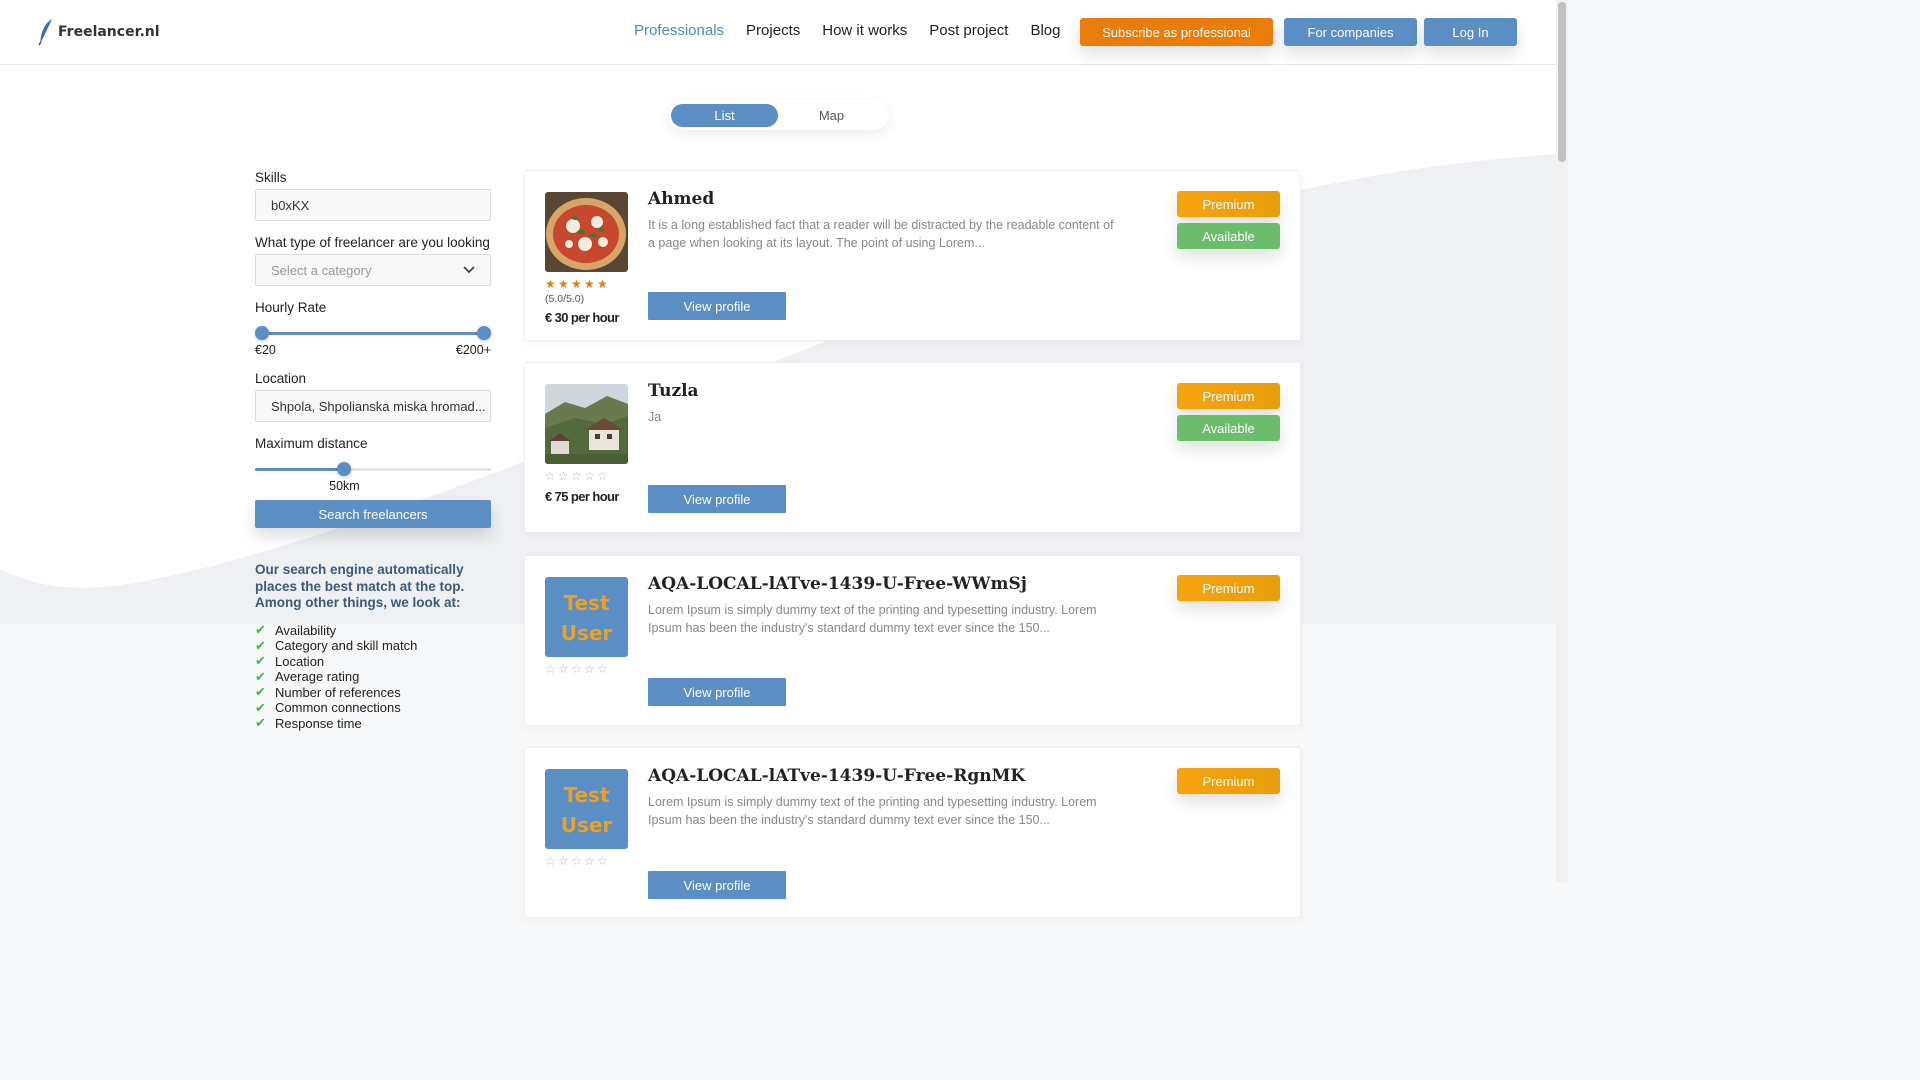  I want to click on skills-input: b0xKX, so click(373, 205).